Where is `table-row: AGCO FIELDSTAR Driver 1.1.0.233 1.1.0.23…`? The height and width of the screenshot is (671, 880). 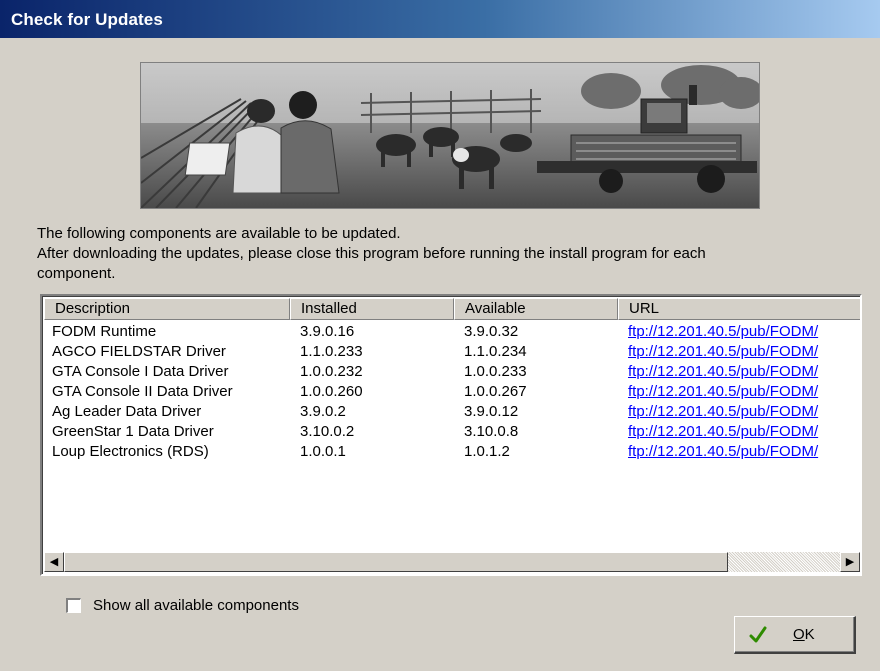
table-row: AGCO FIELDSTAR Driver 1.1.0.233 1.1.0.23… is located at coordinates (452, 352).